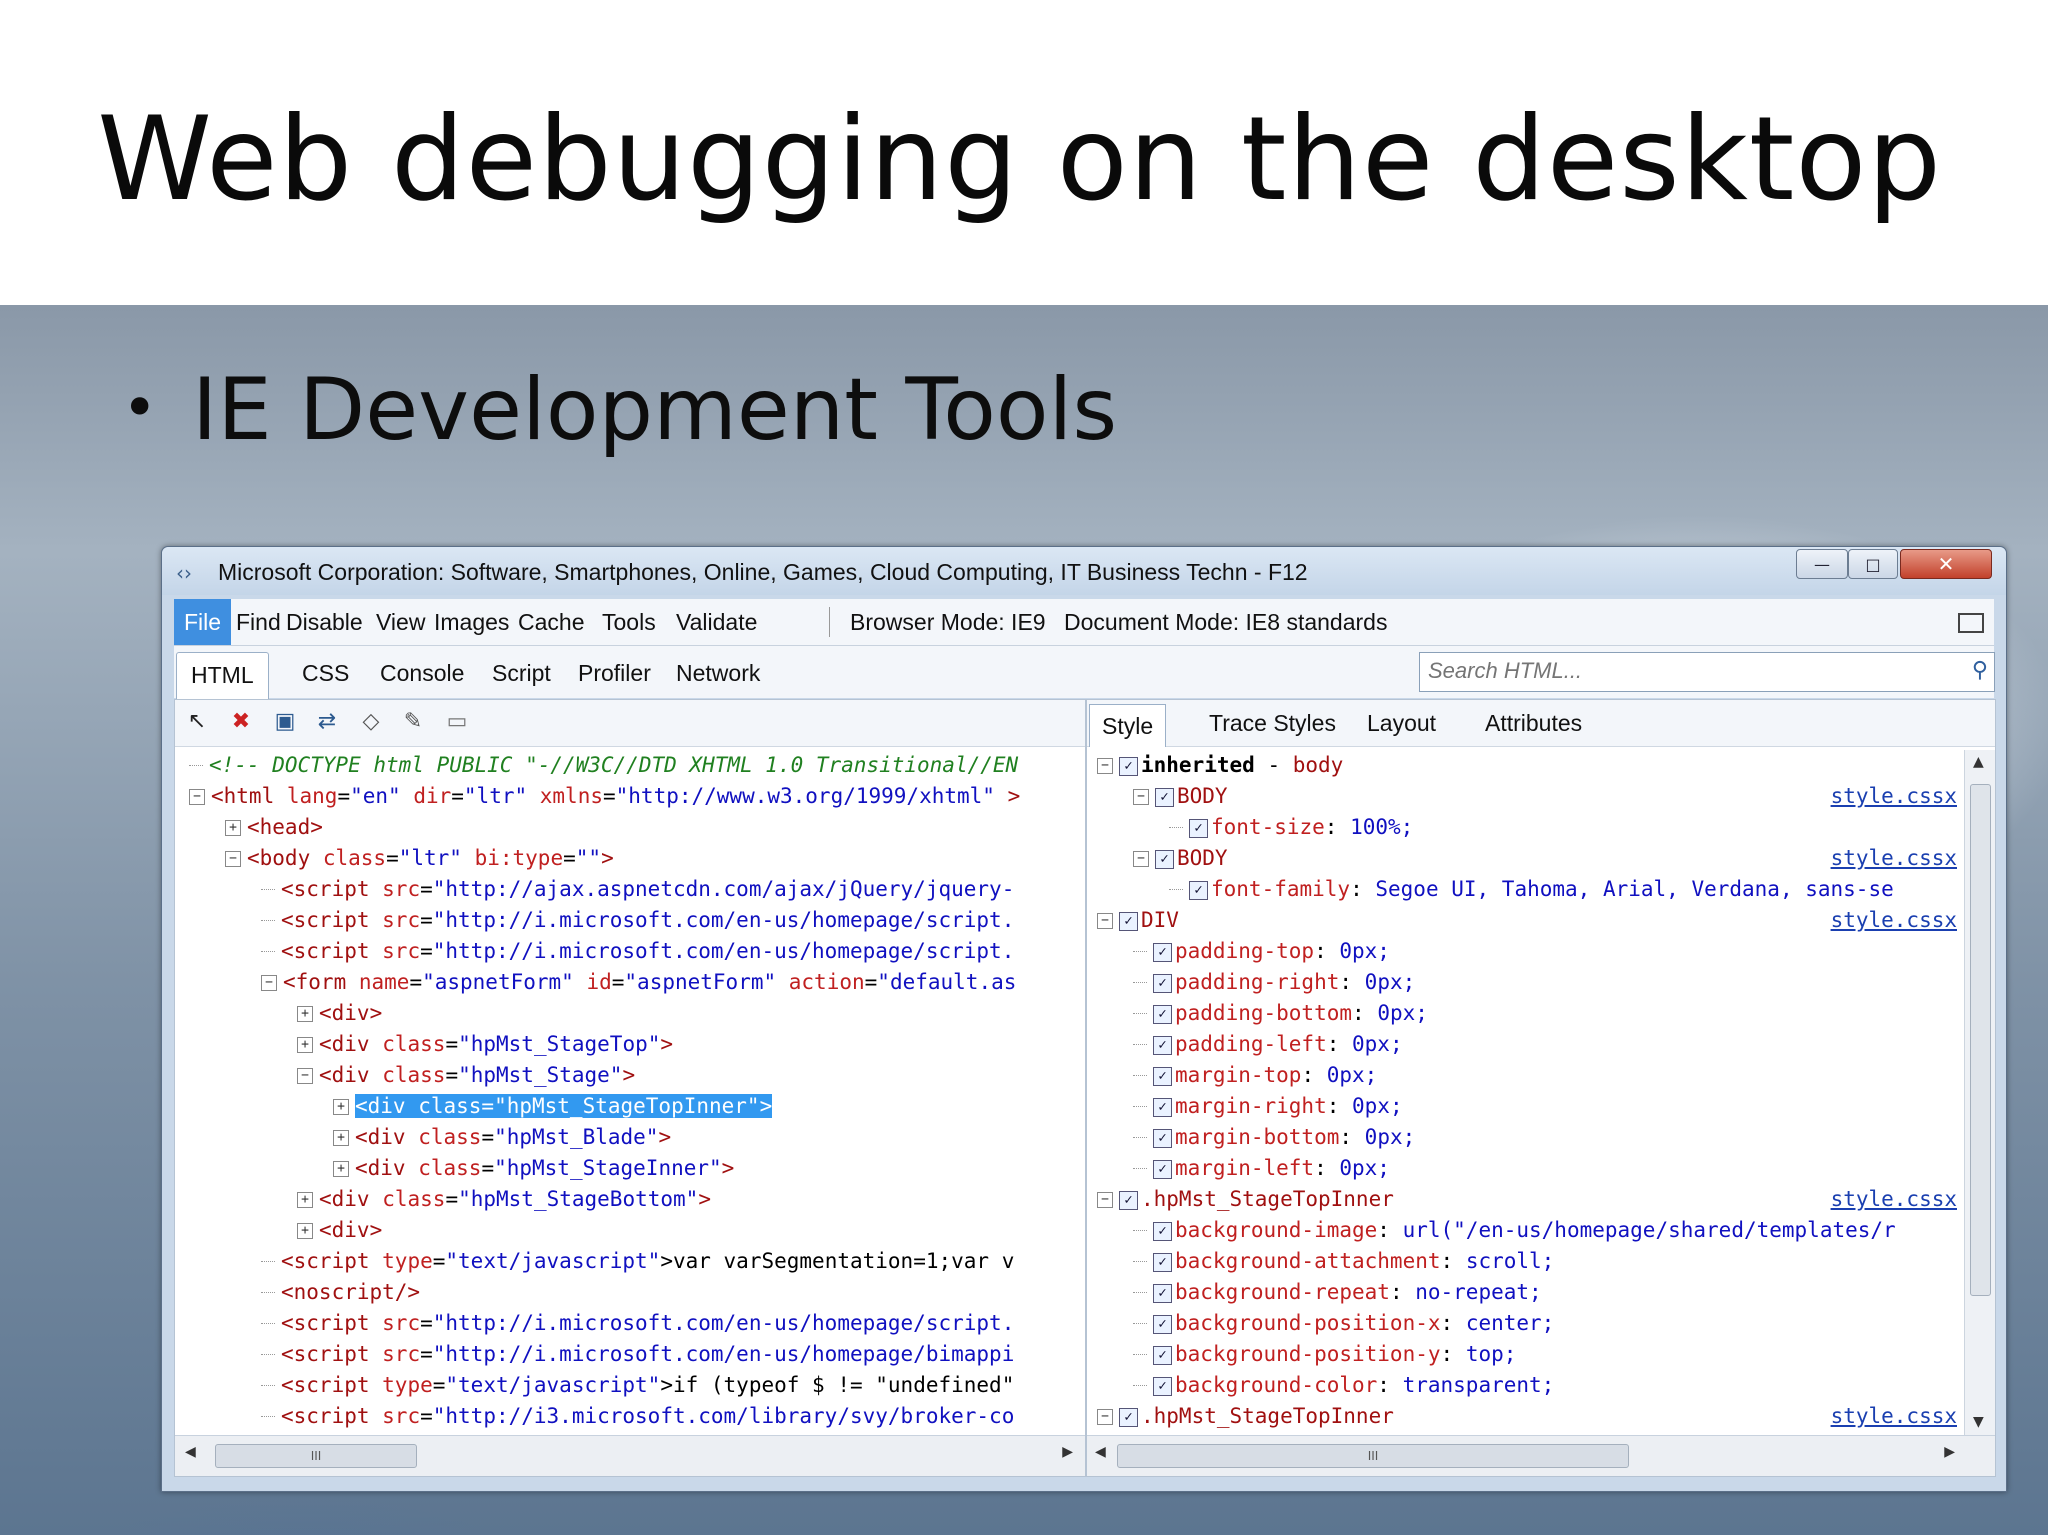  I want to click on menu-cache: Cache, so click(551, 622).